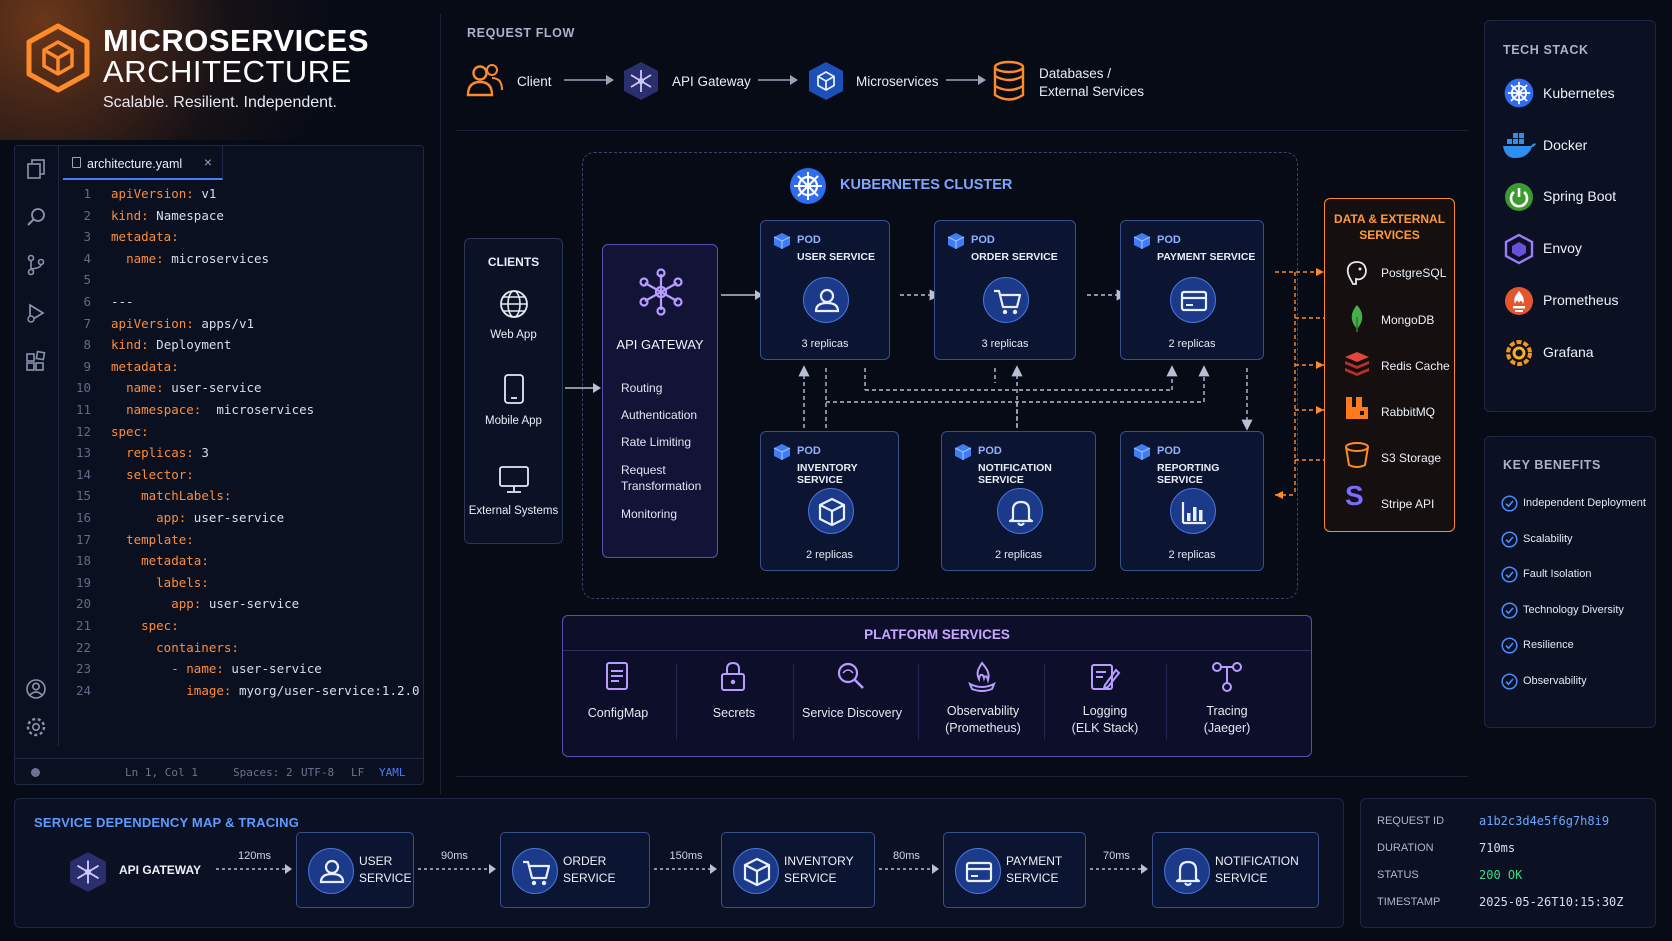  What do you see at coordinates (1357, 273) in the screenshot?
I see `postgresql-elephant-icon` at bounding box center [1357, 273].